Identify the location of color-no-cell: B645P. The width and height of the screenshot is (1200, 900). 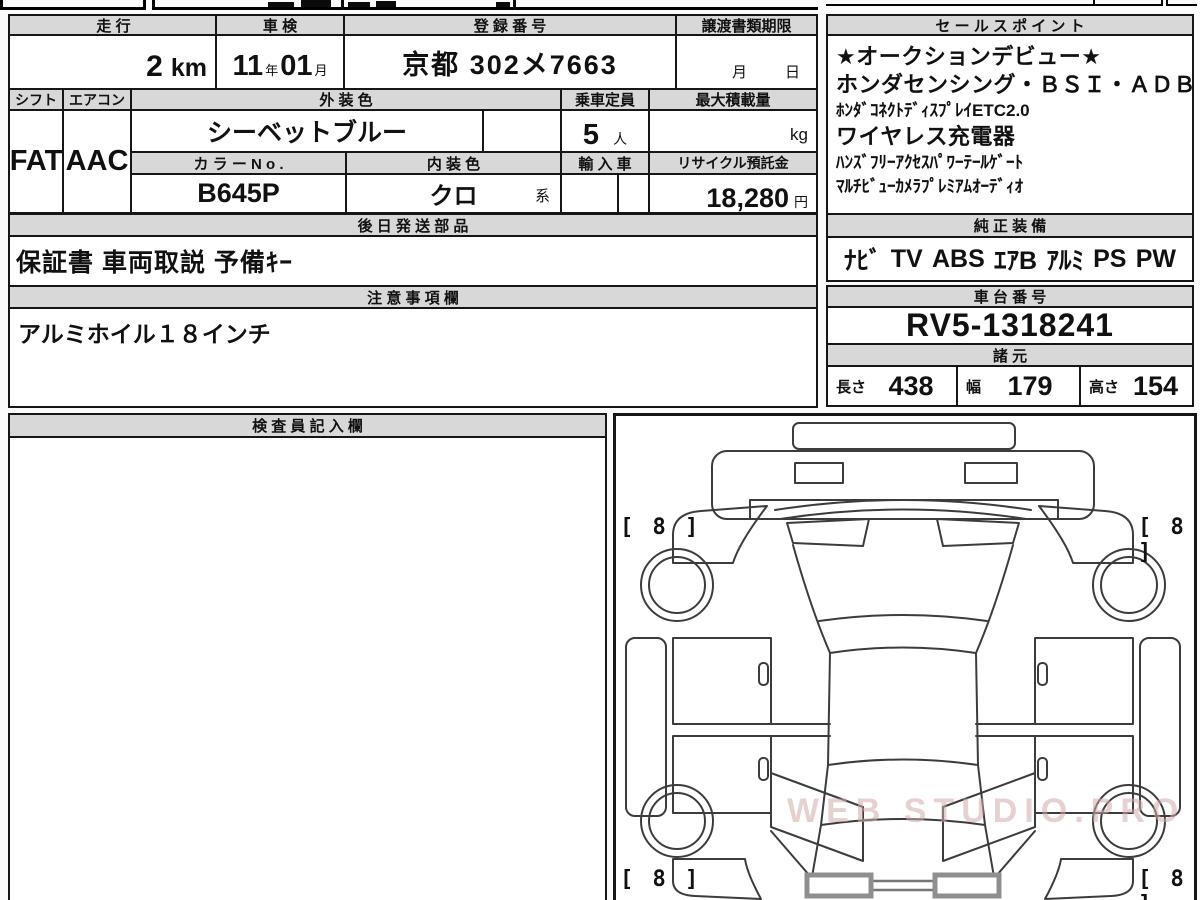
(238, 193).